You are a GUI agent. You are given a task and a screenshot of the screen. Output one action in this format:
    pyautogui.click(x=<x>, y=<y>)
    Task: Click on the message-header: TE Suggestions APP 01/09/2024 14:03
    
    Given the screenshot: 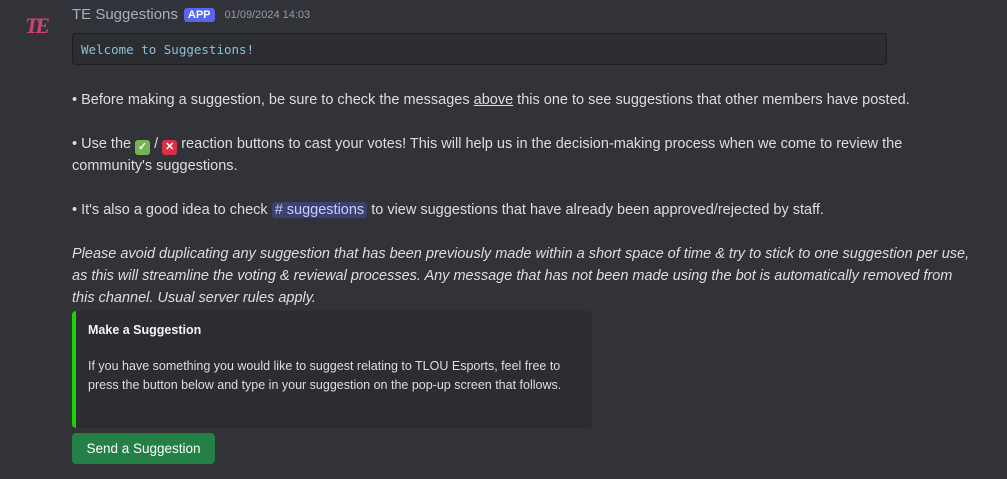 What is the action you would take?
    pyautogui.click(x=191, y=14)
    